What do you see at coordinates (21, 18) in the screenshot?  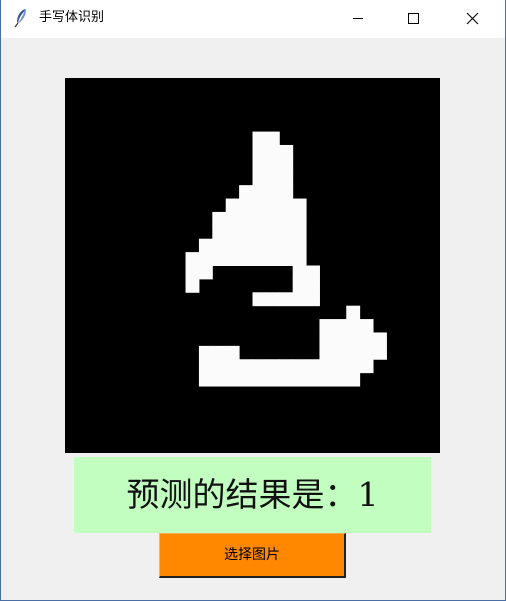 I see `feather-icon` at bounding box center [21, 18].